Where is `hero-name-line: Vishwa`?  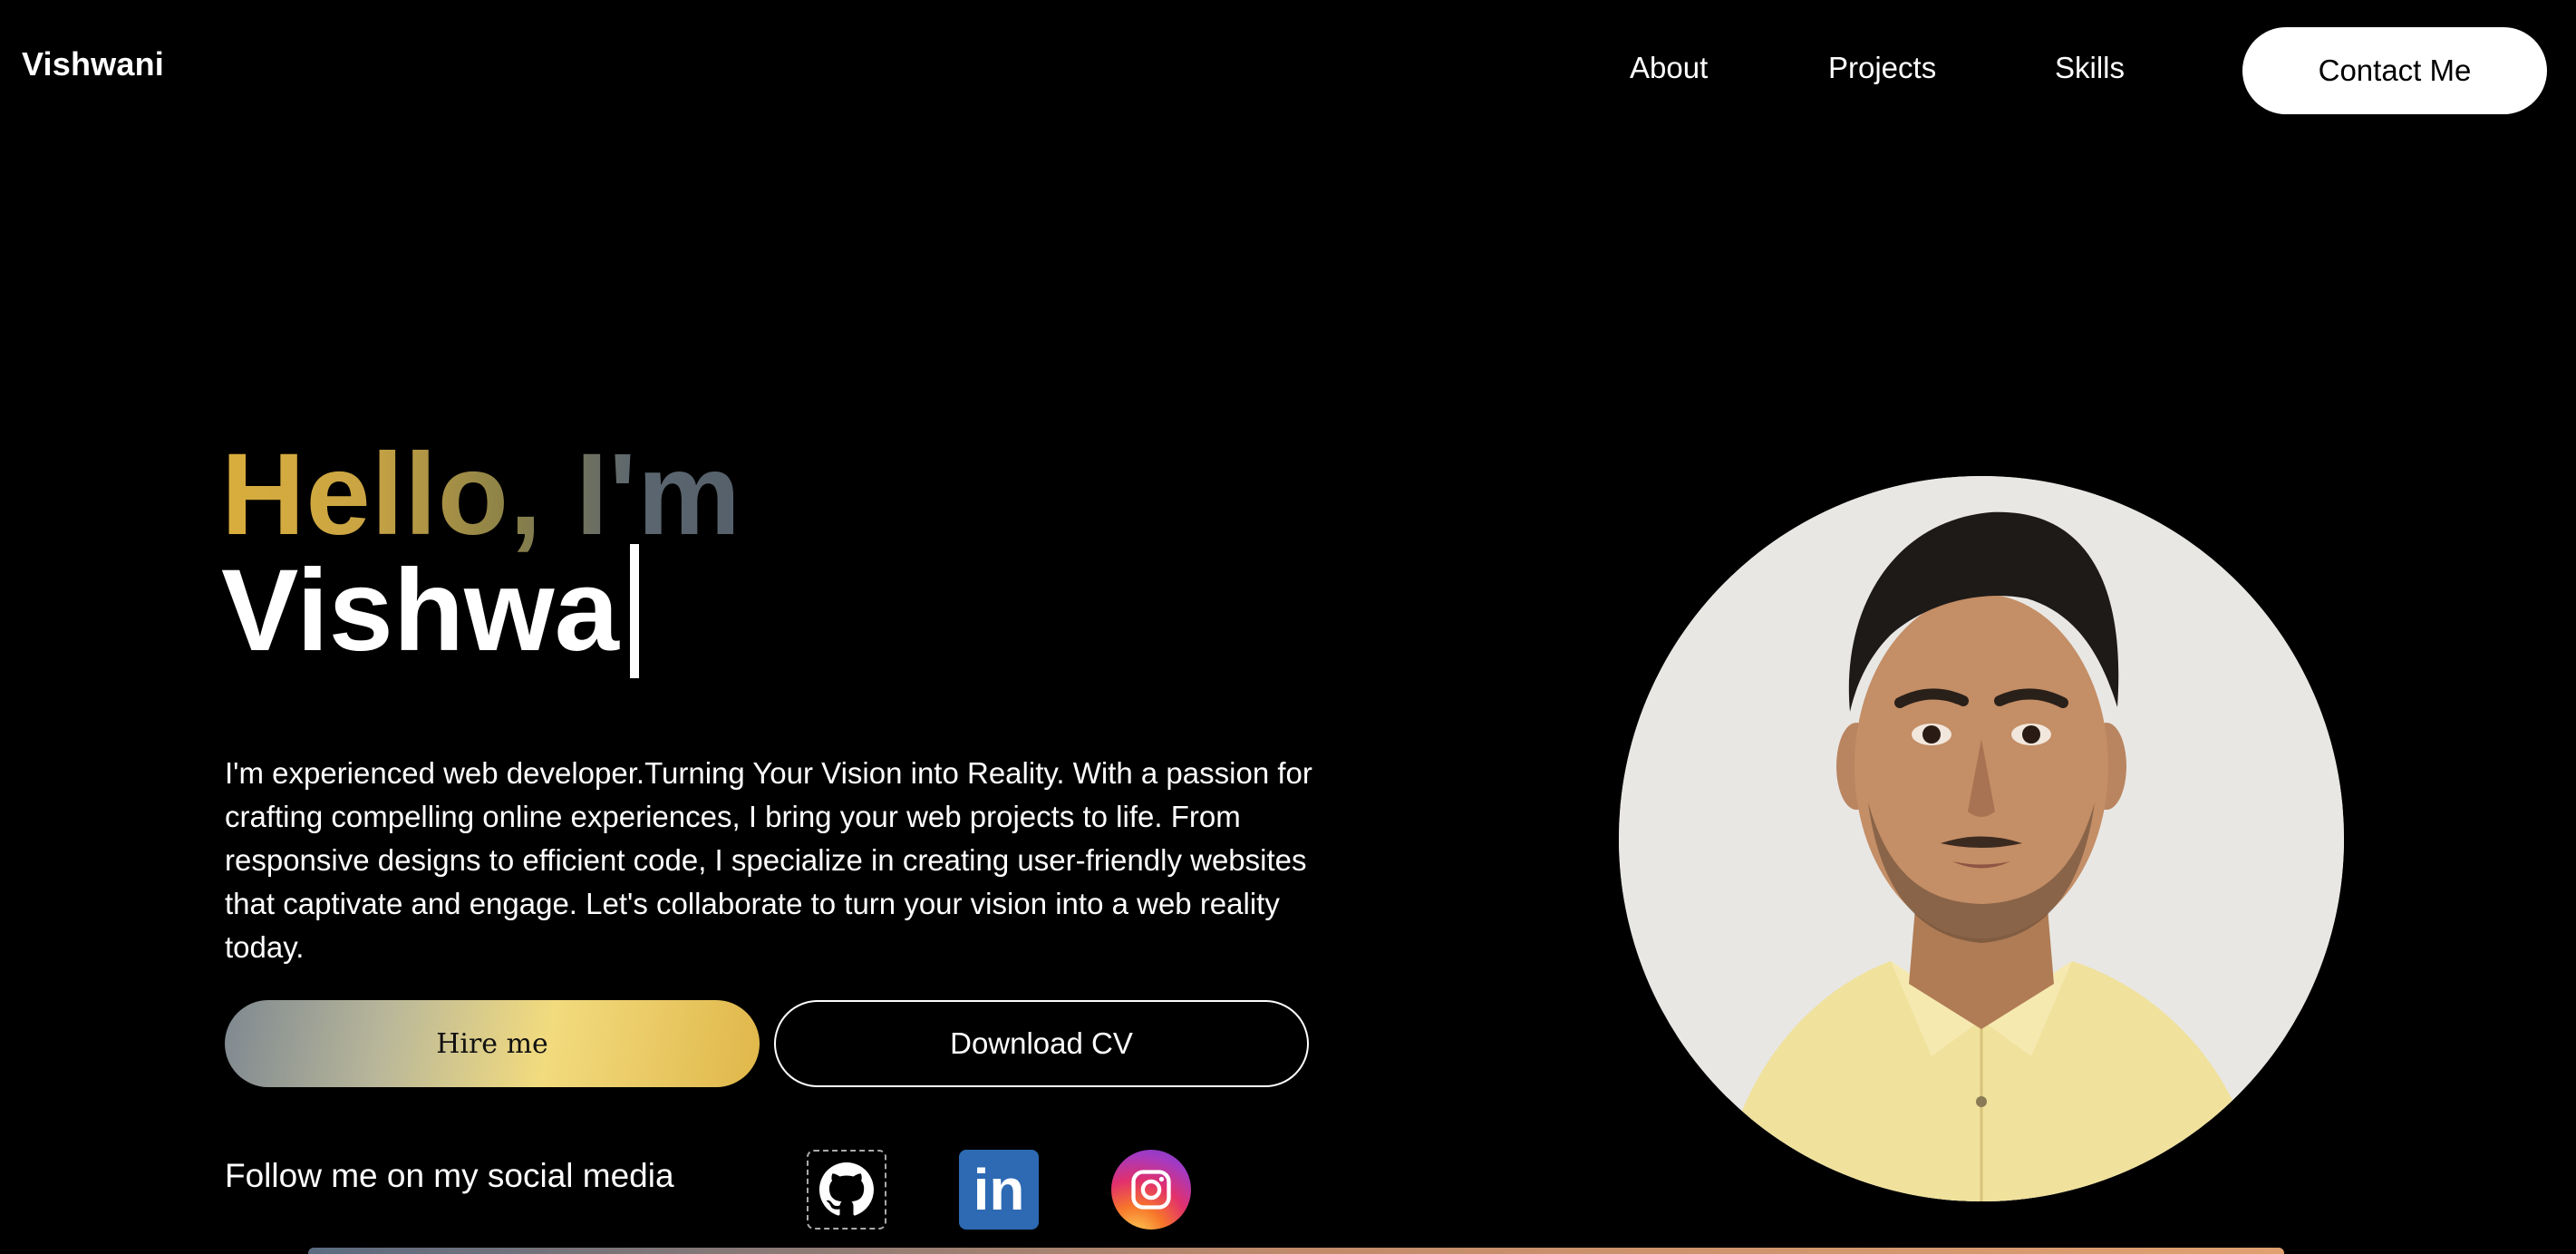 hero-name-line: Vishwa is located at coordinates (430, 611).